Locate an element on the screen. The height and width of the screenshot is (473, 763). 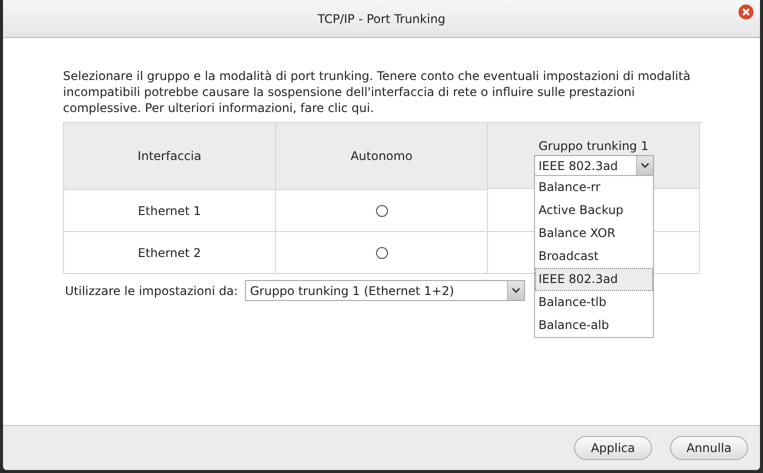
dialog-button: Annulla is located at coordinates (709, 448).